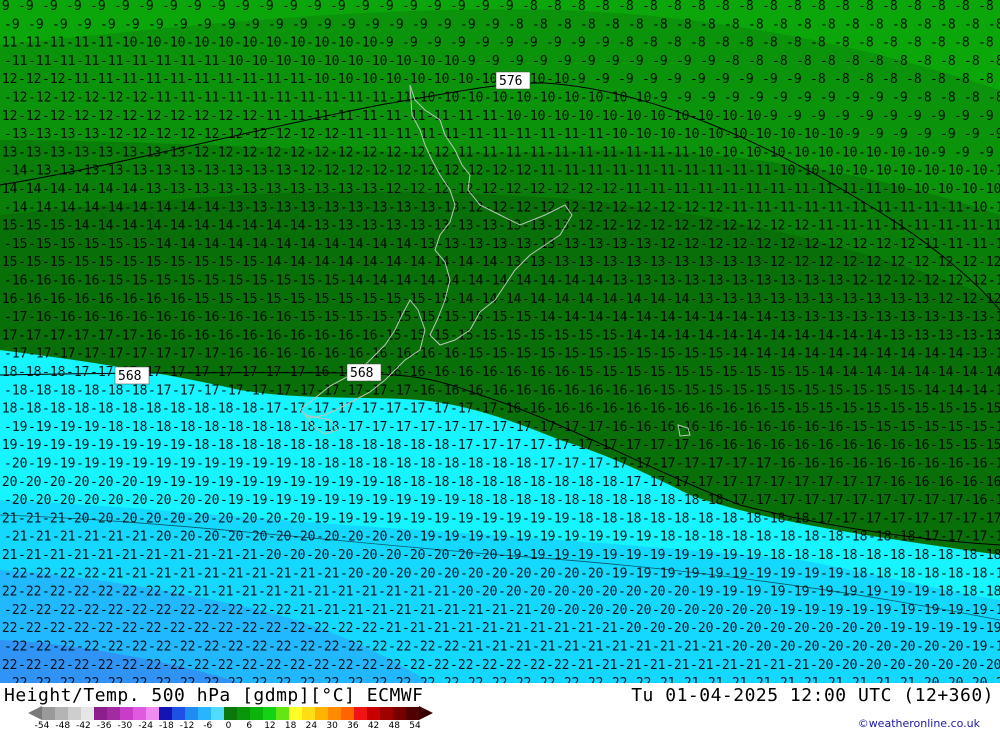 The height and width of the screenshot is (733, 1000). Describe the element at coordinates (919, 723) in the screenshot. I see `site-credit: ©weatheronline.co.uk` at that location.